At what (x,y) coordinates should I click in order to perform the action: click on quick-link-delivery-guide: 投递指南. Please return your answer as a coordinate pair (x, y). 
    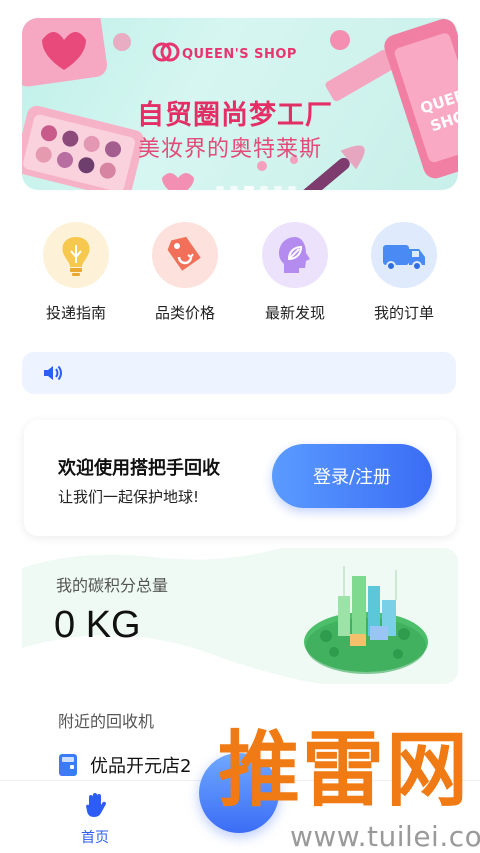
    Looking at the image, I should click on (76, 272).